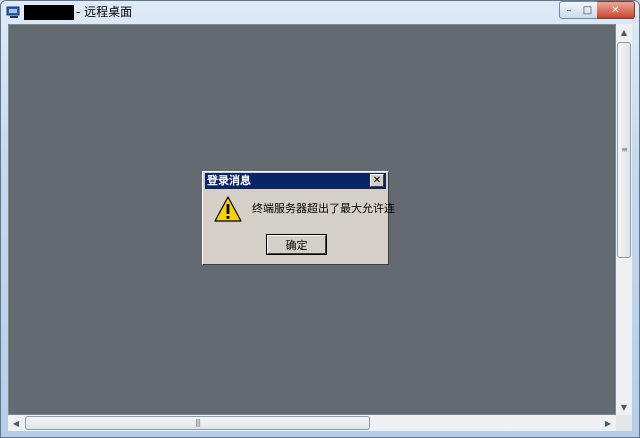 This screenshot has height=438, width=640. I want to click on grip-icon: ≡, so click(624, 149).